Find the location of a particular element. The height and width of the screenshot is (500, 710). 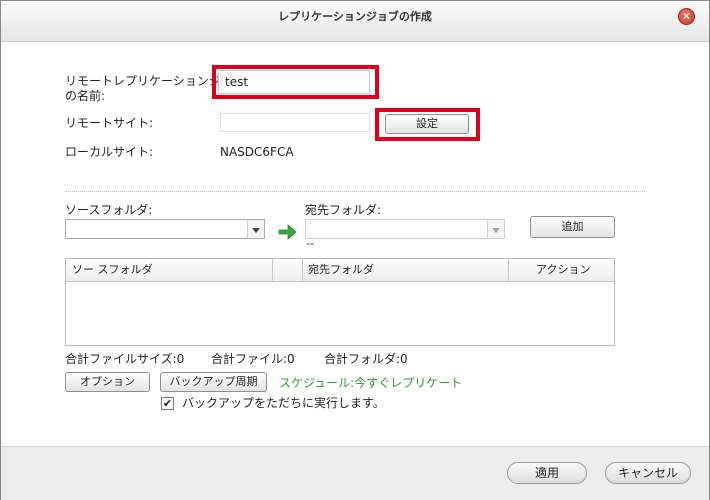

add-button: 追加 is located at coordinates (572, 227).